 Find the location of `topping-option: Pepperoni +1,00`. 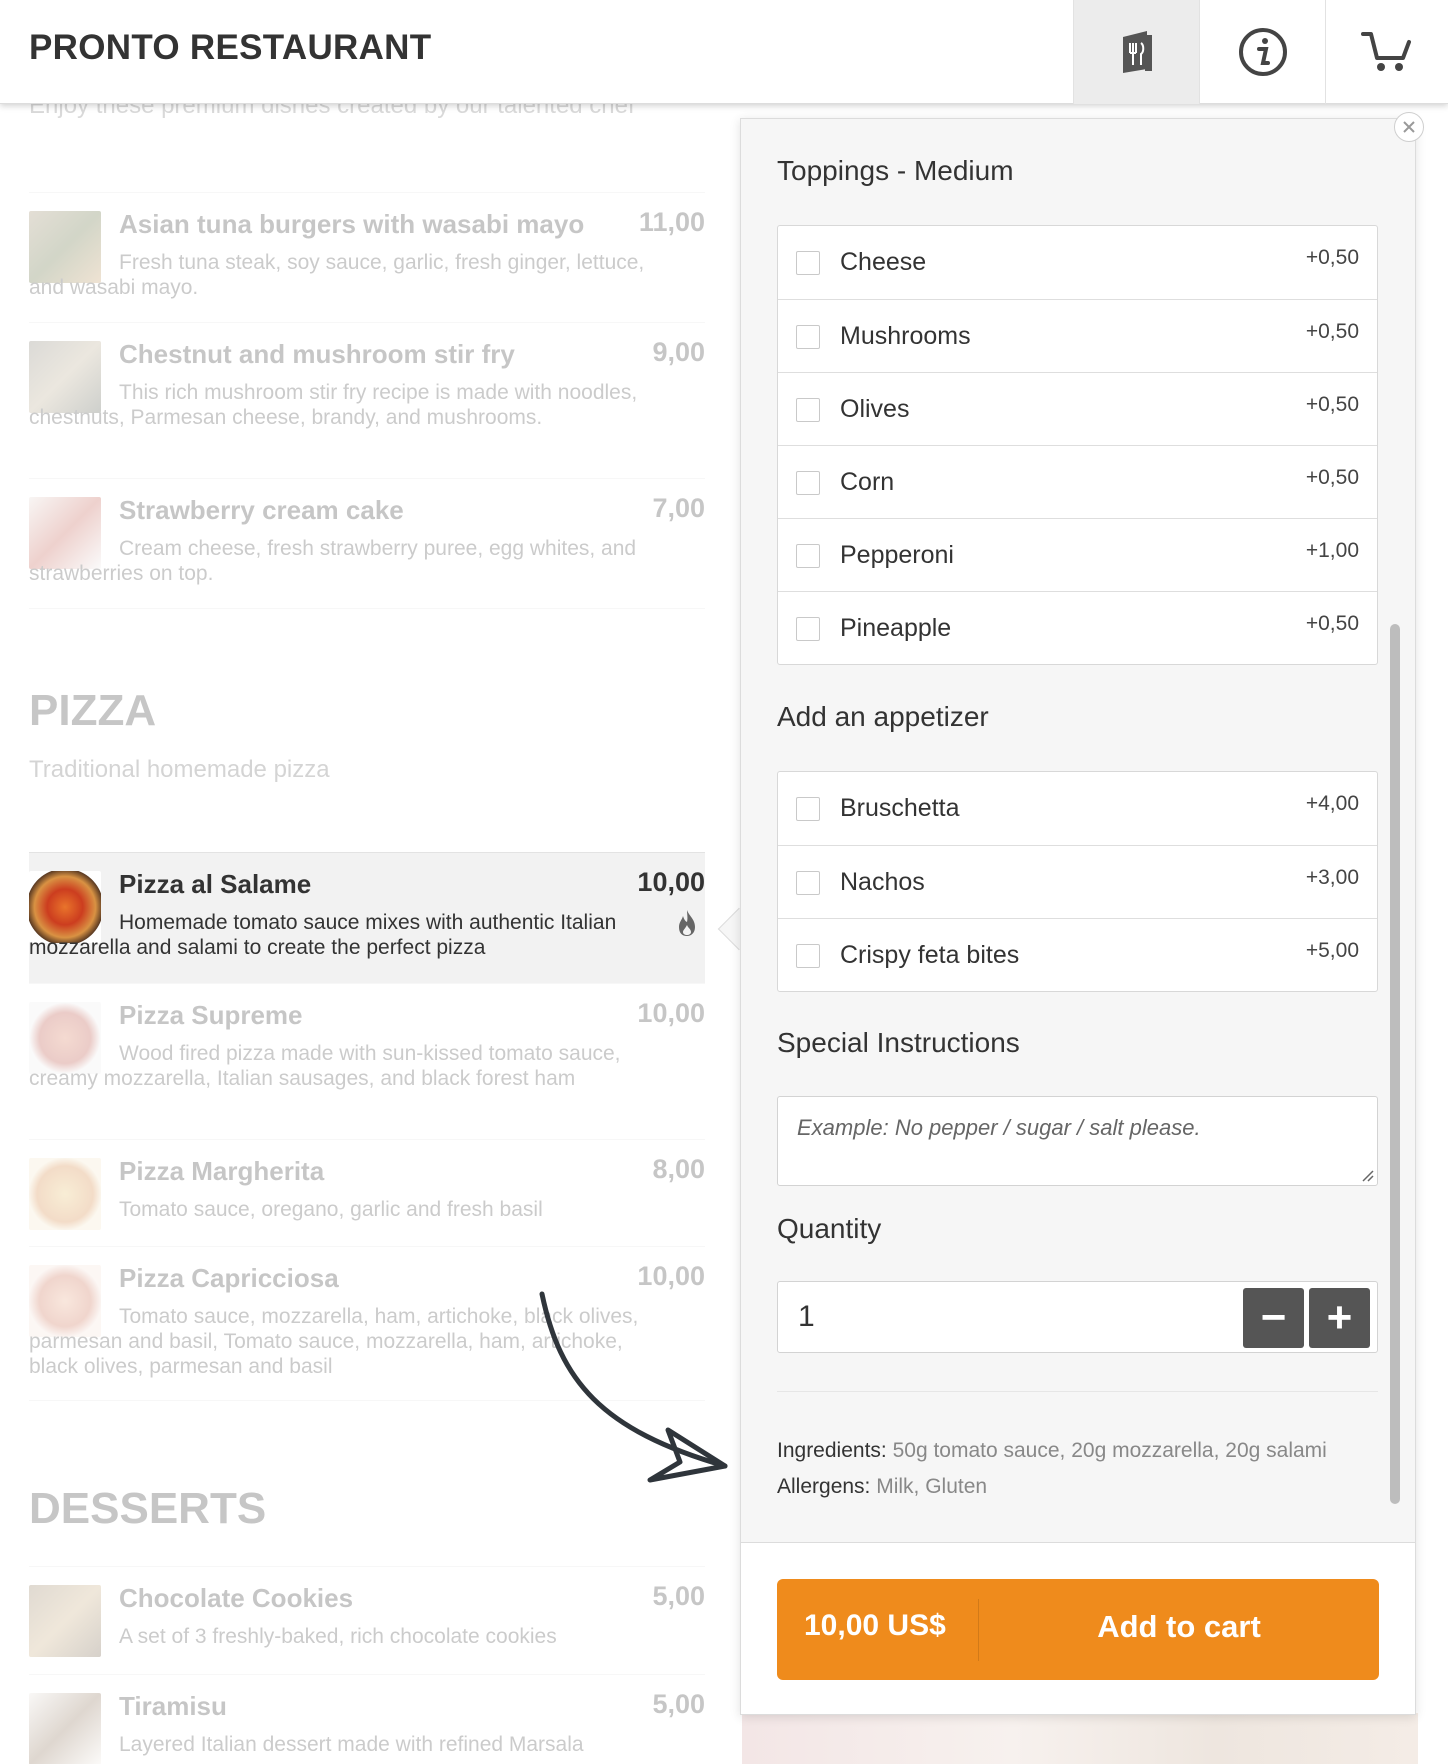

topping-option: Pepperoni +1,00 is located at coordinates (1077, 554).